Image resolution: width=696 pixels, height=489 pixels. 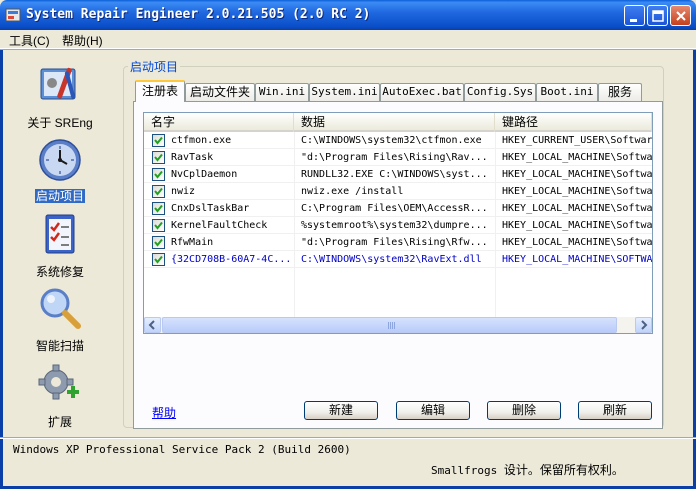 What do you see at coordinates (220, 92) in the screenshot?
I see `tab-startup-folder: 启动文件夹` at bounding box center [220, 92].